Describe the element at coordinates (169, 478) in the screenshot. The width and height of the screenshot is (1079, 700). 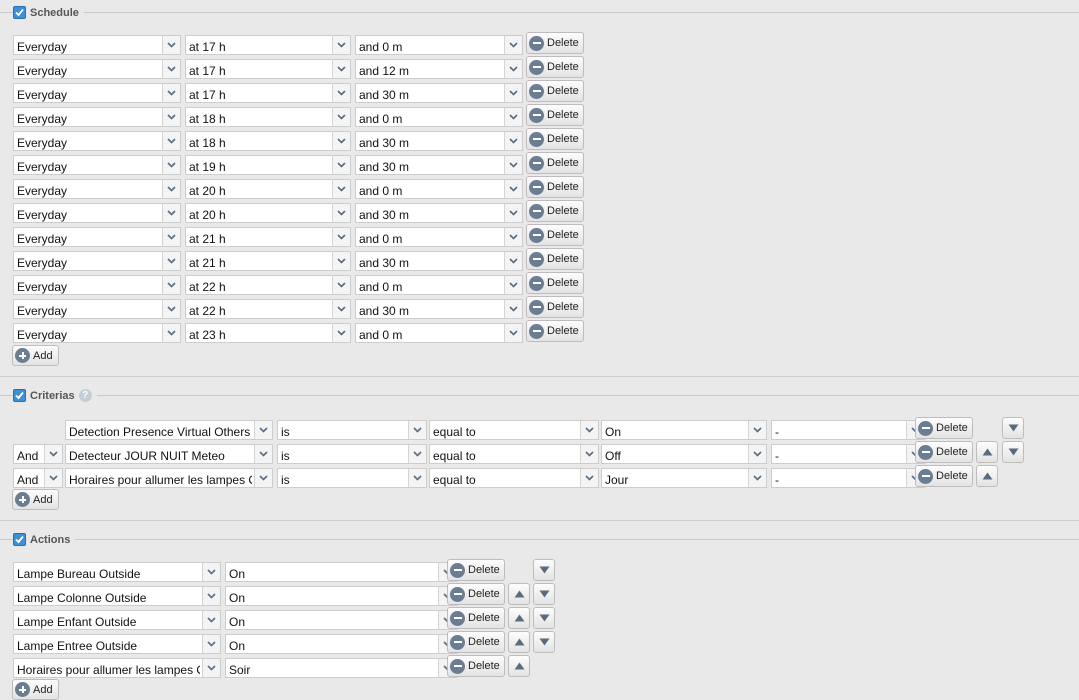
I see `device-select: Horaires pour allumer les lampes O` at that location.